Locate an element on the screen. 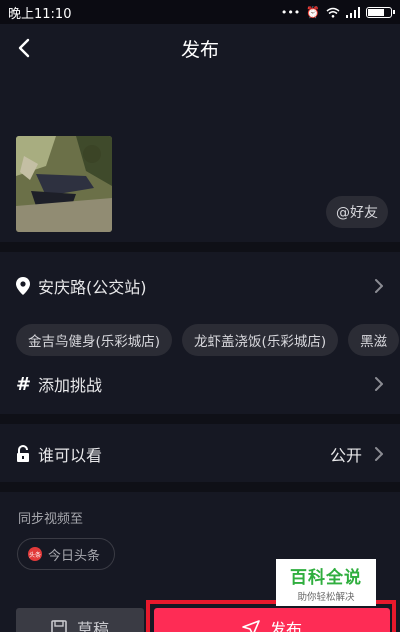 The width and height of the screenshot is (400, 632). location-row: 安庆路(公交站) is located at coordinates (200, 286).